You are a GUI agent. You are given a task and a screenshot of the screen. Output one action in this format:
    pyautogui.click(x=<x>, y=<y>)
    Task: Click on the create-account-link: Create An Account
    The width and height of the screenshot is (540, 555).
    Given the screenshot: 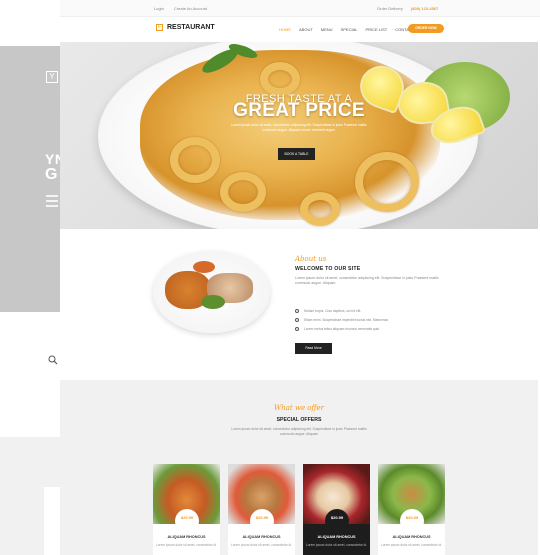 What is the action you would take?
    pyautogui.click(x=190, y=8)
    